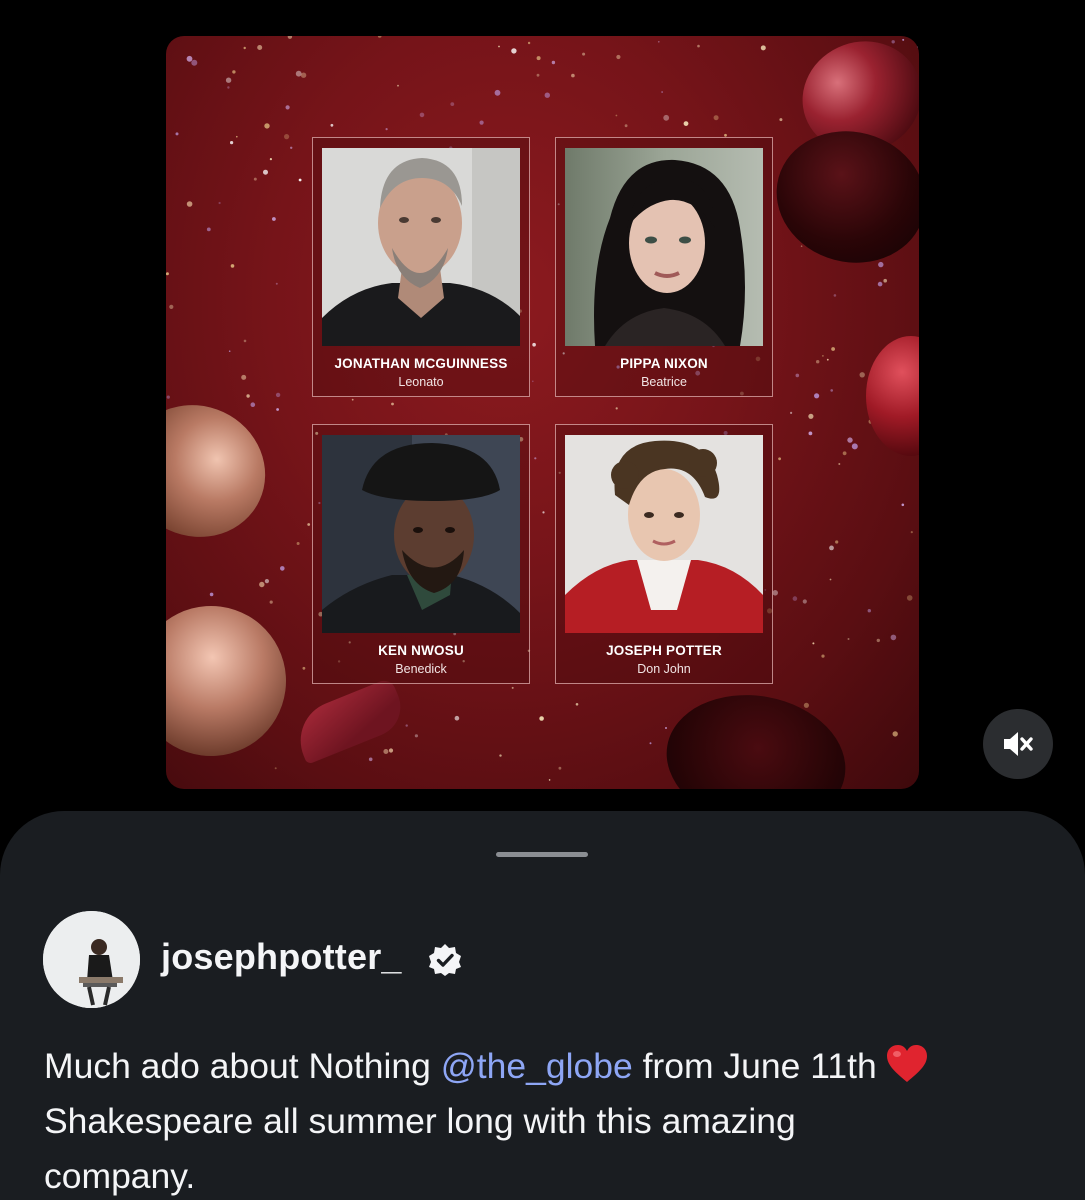  I want to click on username: josephpotter_, so click(281, 957).